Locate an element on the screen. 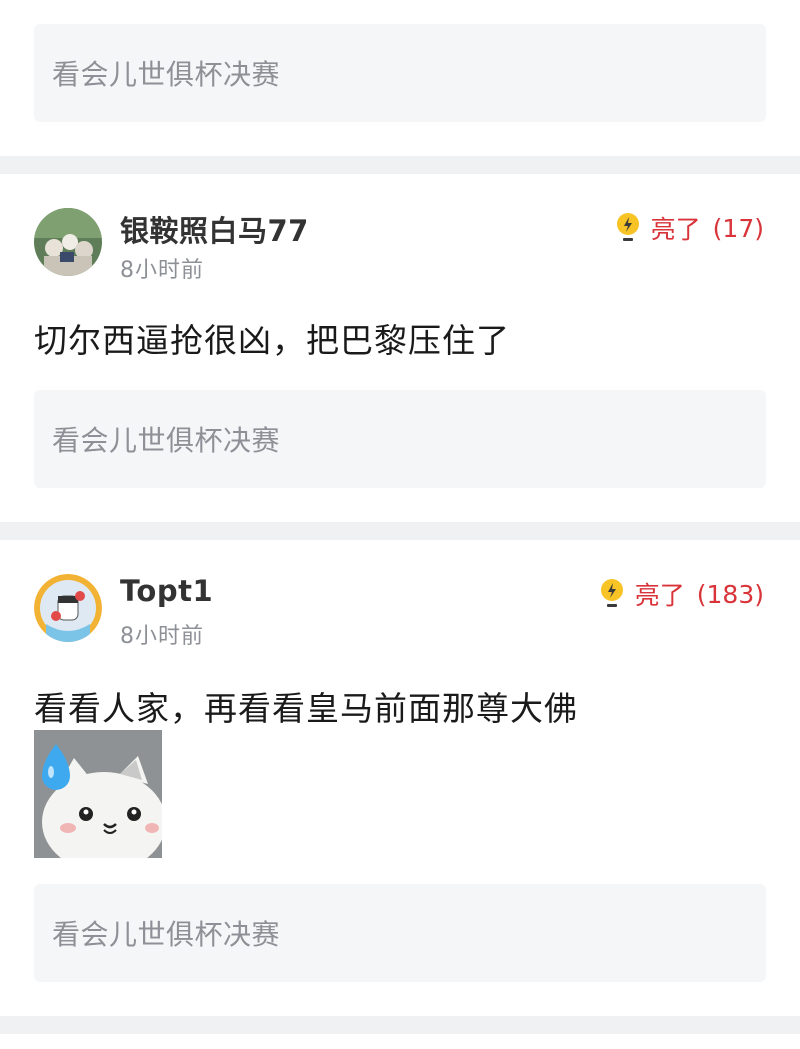 This screenshot has width=800, height=1049. like-button: 亮了 (183) is located at coordinates (680, 594).